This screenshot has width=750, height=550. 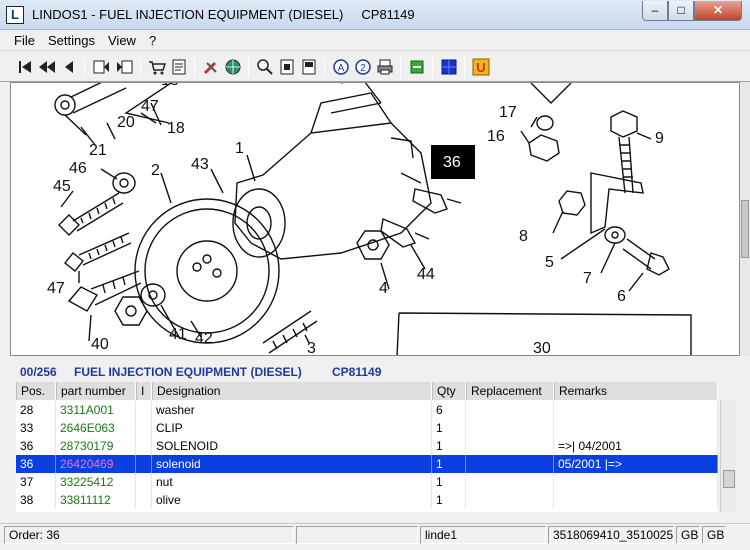 I want to click on parts-counter: 00/256, so click(x=38, y=372).